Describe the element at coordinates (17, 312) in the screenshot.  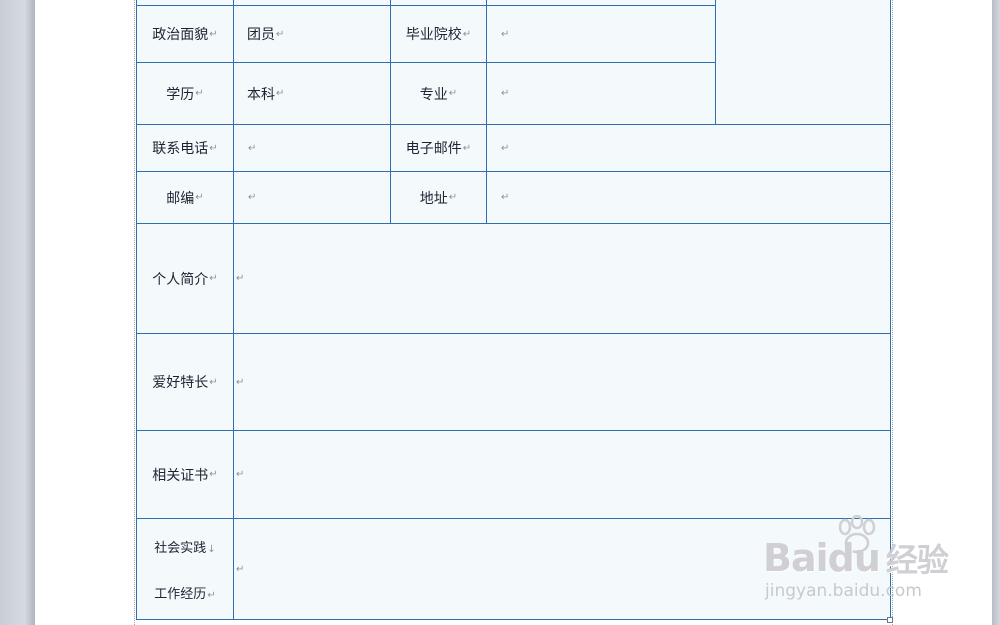
I see `workspace-left-margin` at that location.